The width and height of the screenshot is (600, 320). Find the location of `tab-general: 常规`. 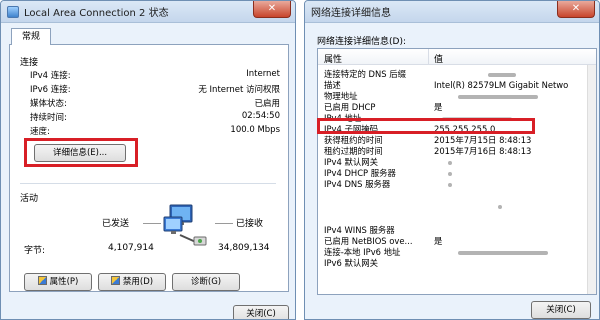

tab-general: 常规 is located at coordinates (31, 36).